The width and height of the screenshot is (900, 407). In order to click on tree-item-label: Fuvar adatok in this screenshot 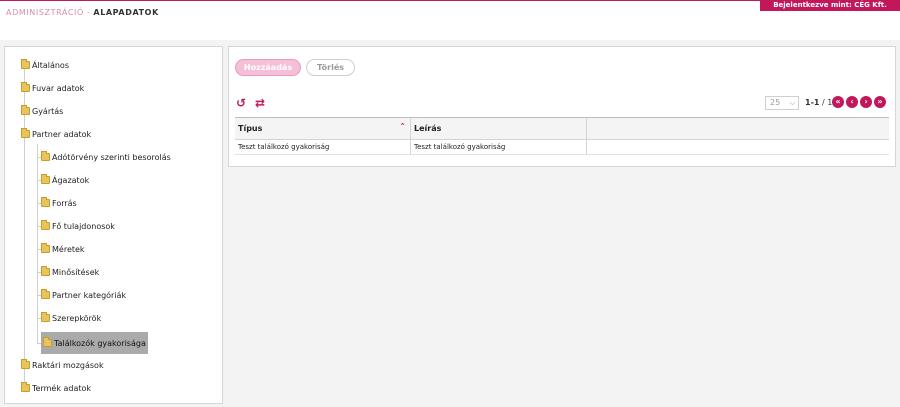, I will do `click(58, 88)`.